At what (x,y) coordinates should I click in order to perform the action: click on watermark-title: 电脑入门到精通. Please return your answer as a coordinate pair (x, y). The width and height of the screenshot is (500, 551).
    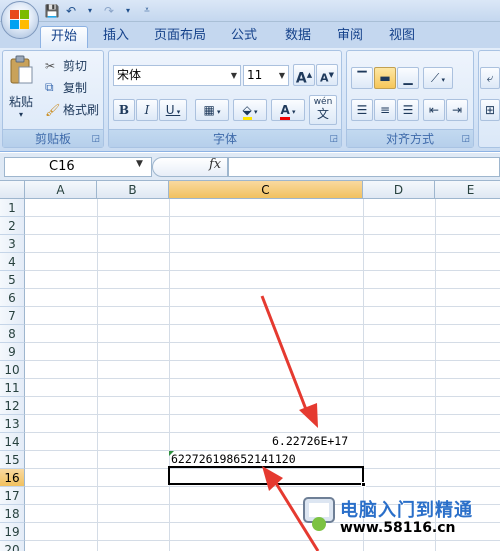
    Looking at the image, I should click on (406, 510).